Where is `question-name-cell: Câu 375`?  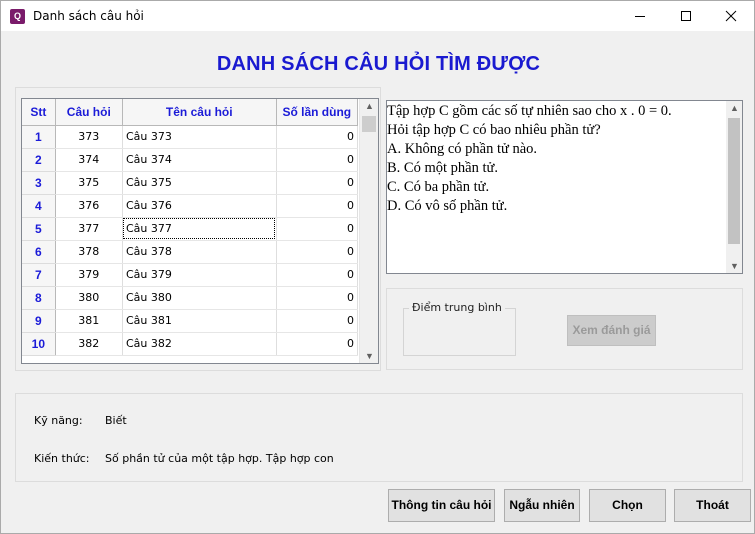 question-name-cell: Câu 375 is located at coordinates (199, 183).